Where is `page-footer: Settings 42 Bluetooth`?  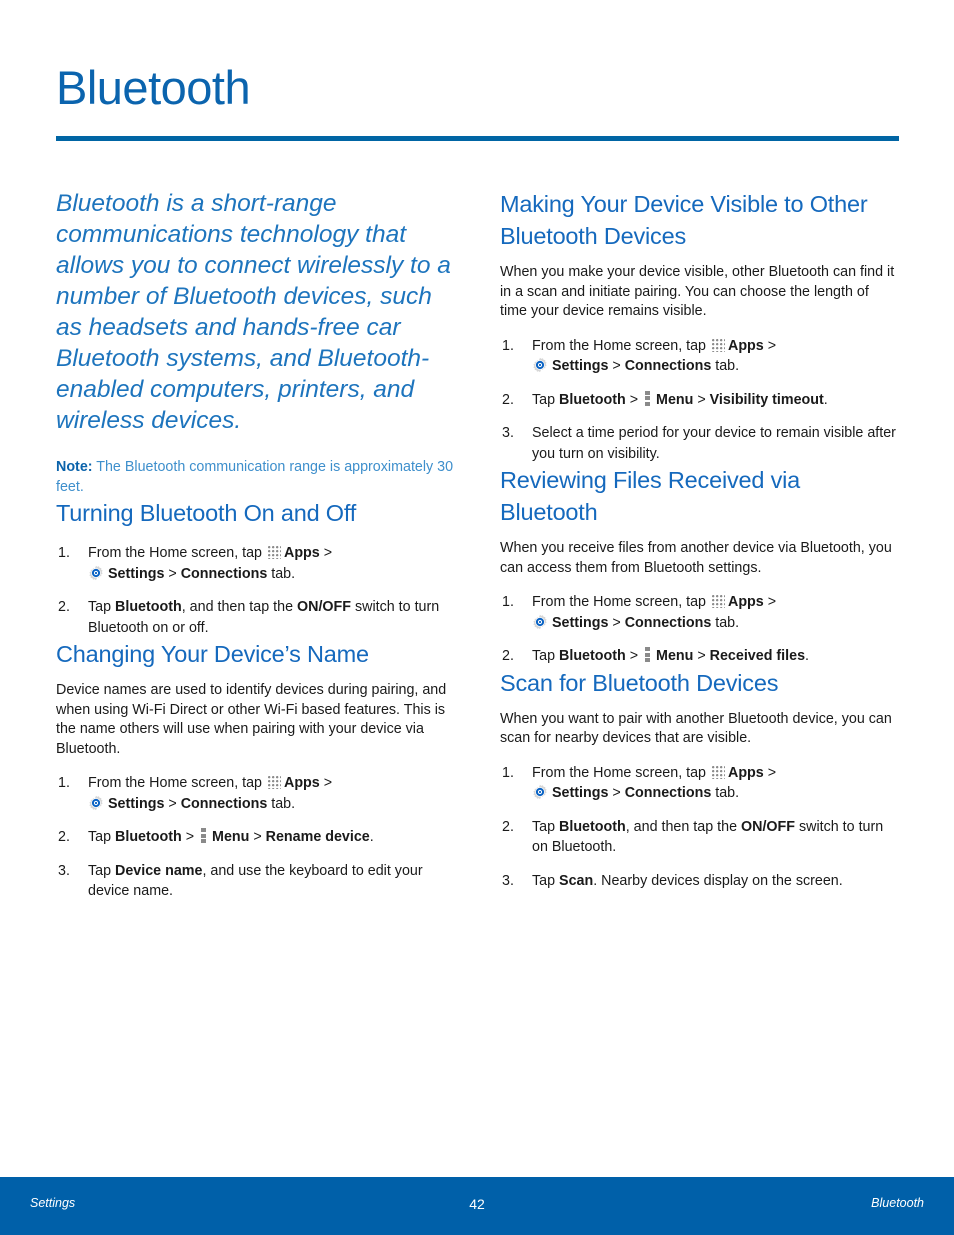 page-footer: Settings 42 Bluetooth is located at coordinates (477, 1206).